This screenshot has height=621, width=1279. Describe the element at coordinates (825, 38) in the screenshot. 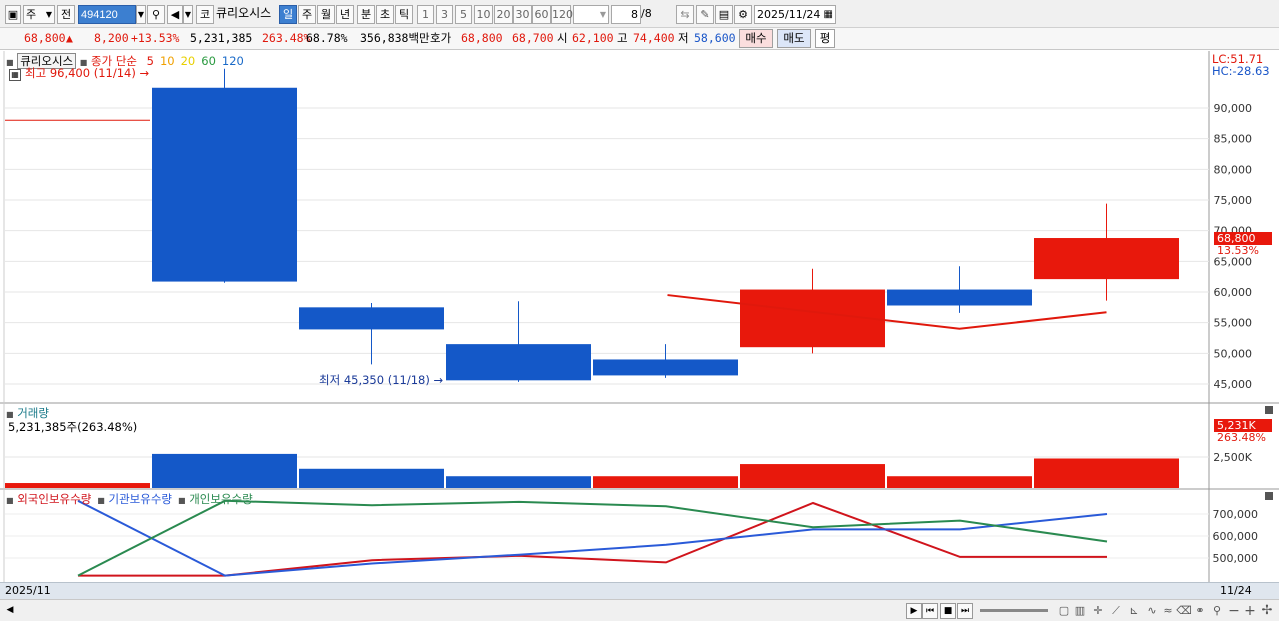

I see `eval-button: 평` at that location.